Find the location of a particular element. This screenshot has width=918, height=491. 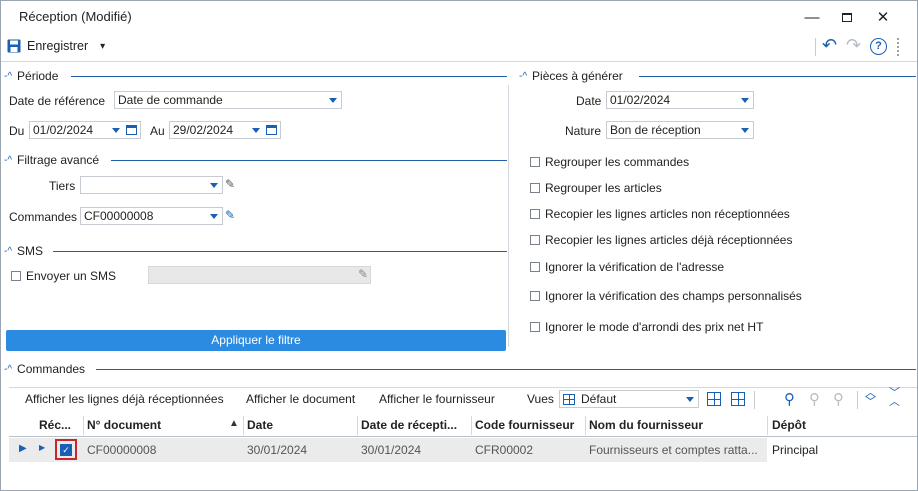

date-reference-label: Date de référence is located at coordinates (57, 101).